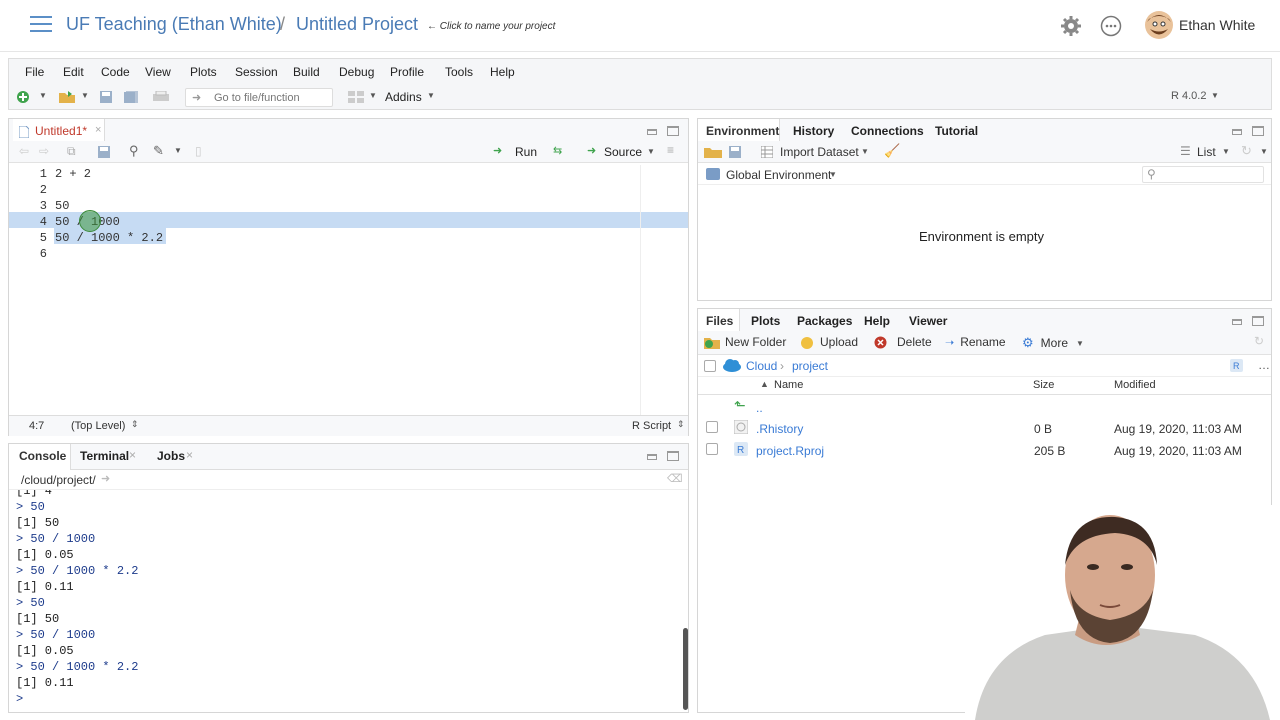  Describe the element at coordinates (833, 174) in the screenshot. I see `env-scope-dropdown-icon: ▼` at that location.